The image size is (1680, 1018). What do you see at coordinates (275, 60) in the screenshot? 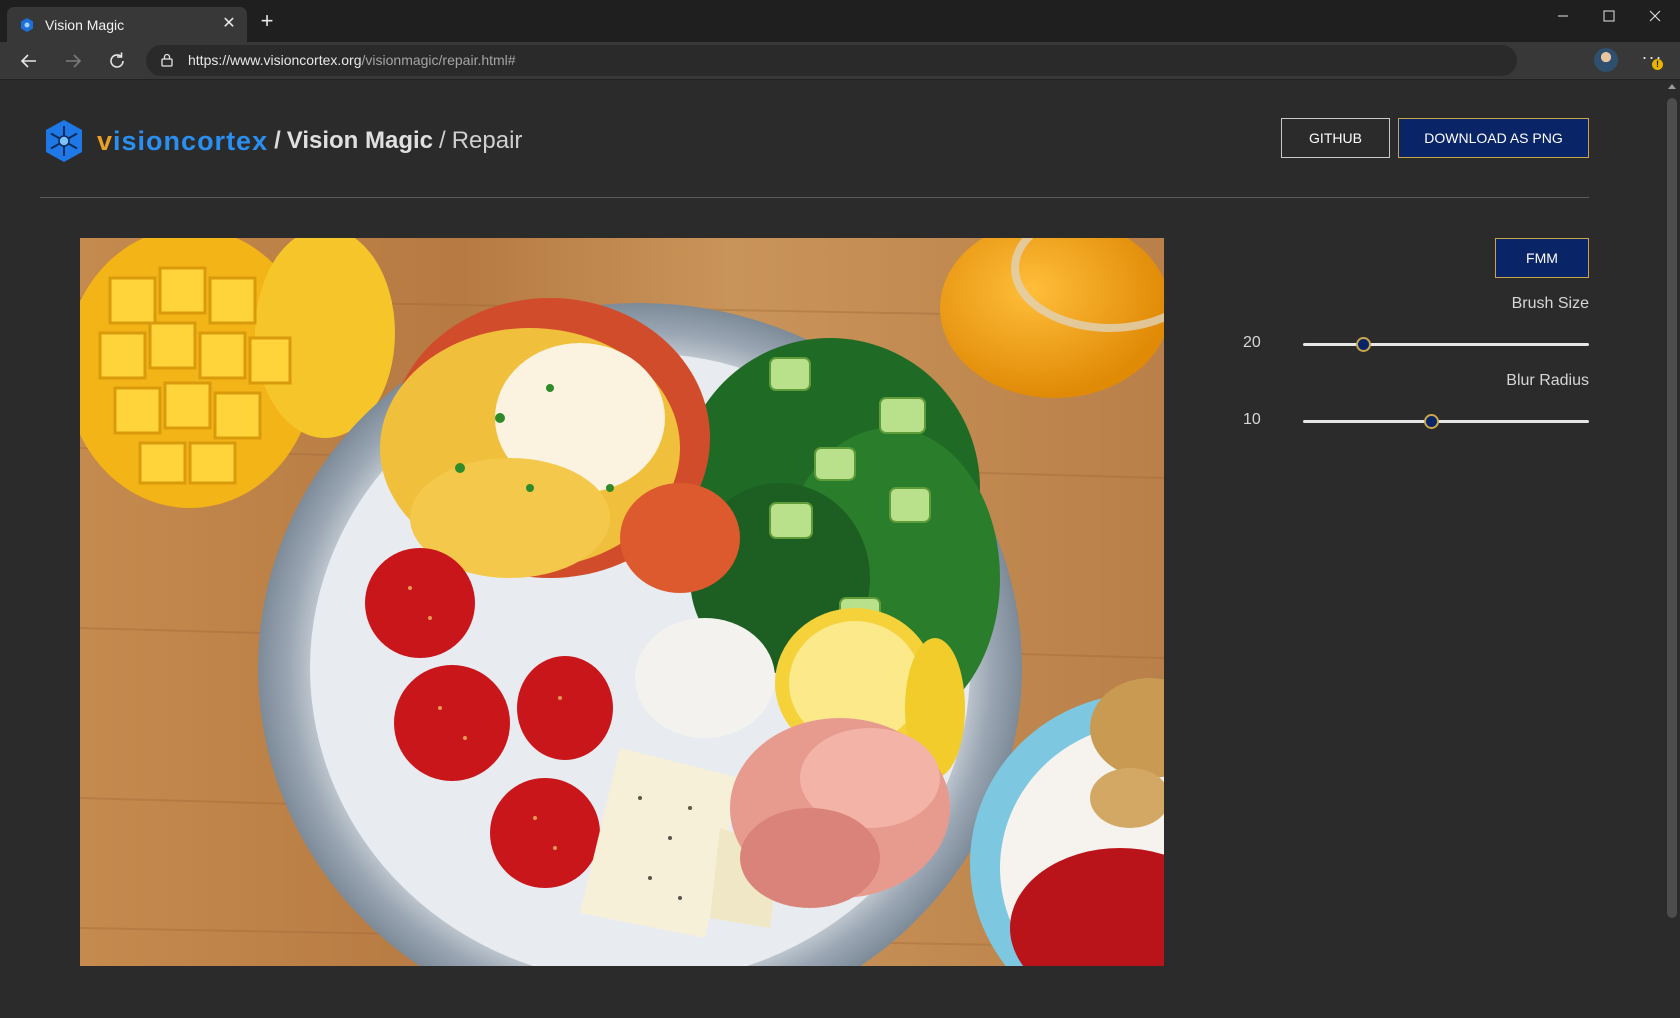
I see `url-host: https://www.visioncortex.org` at bounding box center [275, 60].